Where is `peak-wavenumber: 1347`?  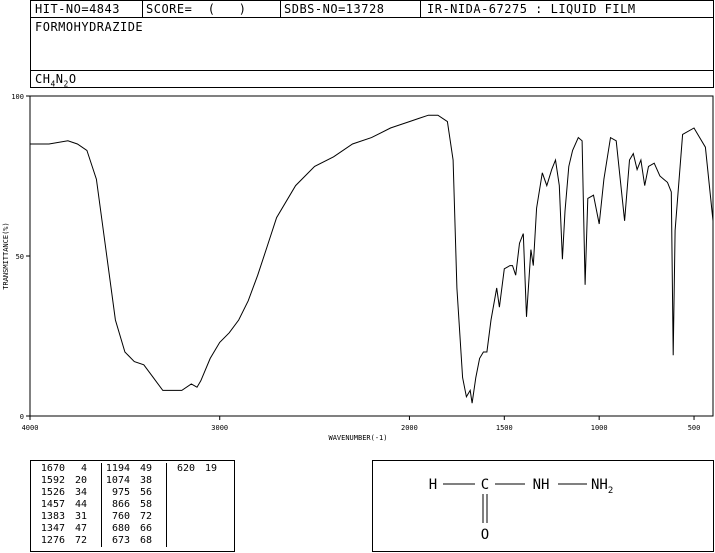 peak-wavenumber: 1347 is located at coordinates (52, 528).